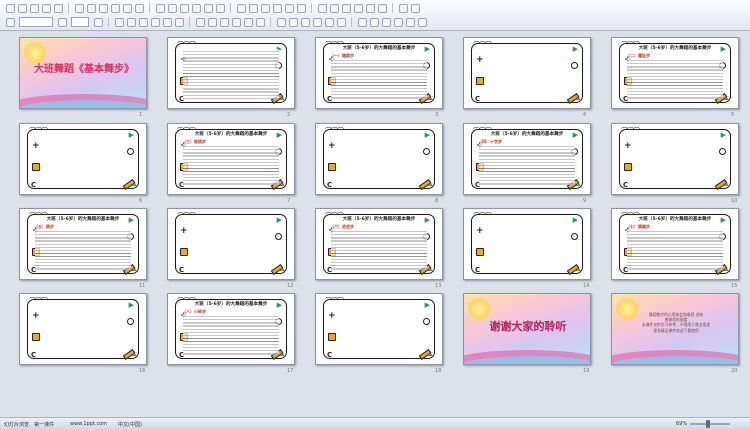 The width and height of the screenshot is (750, 430). I want to click on slide-thumbnail: ⌒⌒⌒ + C ▶ ≈16, so click(83, 333).